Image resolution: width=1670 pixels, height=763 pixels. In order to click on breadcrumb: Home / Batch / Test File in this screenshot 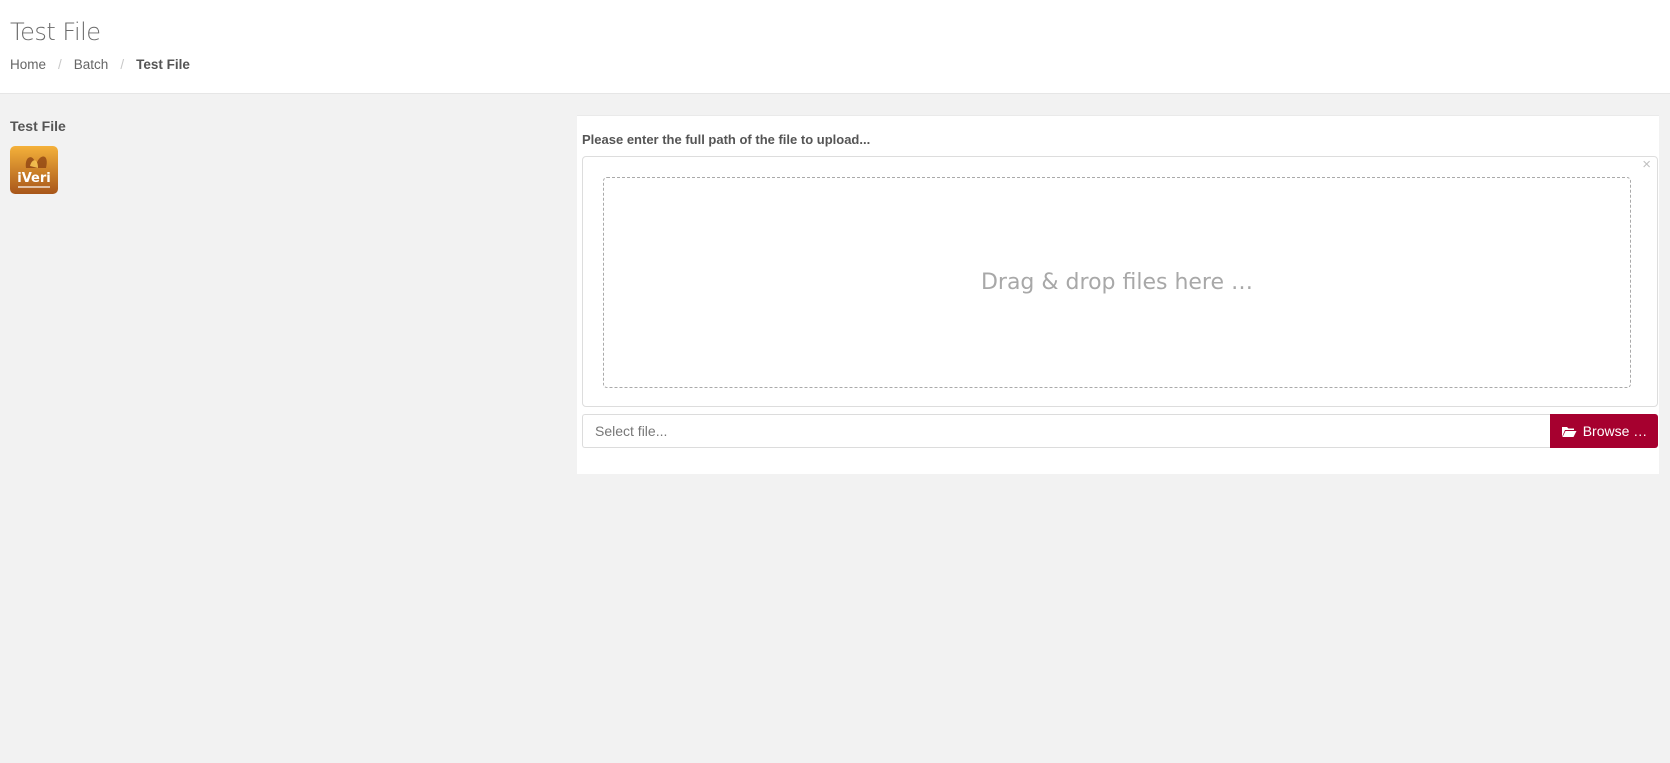, I will do `click(100, 64)`.